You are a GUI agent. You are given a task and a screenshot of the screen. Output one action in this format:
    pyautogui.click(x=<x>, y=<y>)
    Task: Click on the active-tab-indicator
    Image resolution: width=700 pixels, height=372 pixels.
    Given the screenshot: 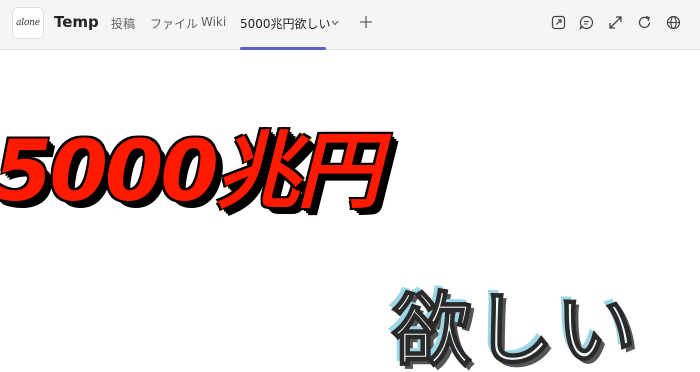 What is the action you would take?
    pyautogui.click(x=283, y=48)
    